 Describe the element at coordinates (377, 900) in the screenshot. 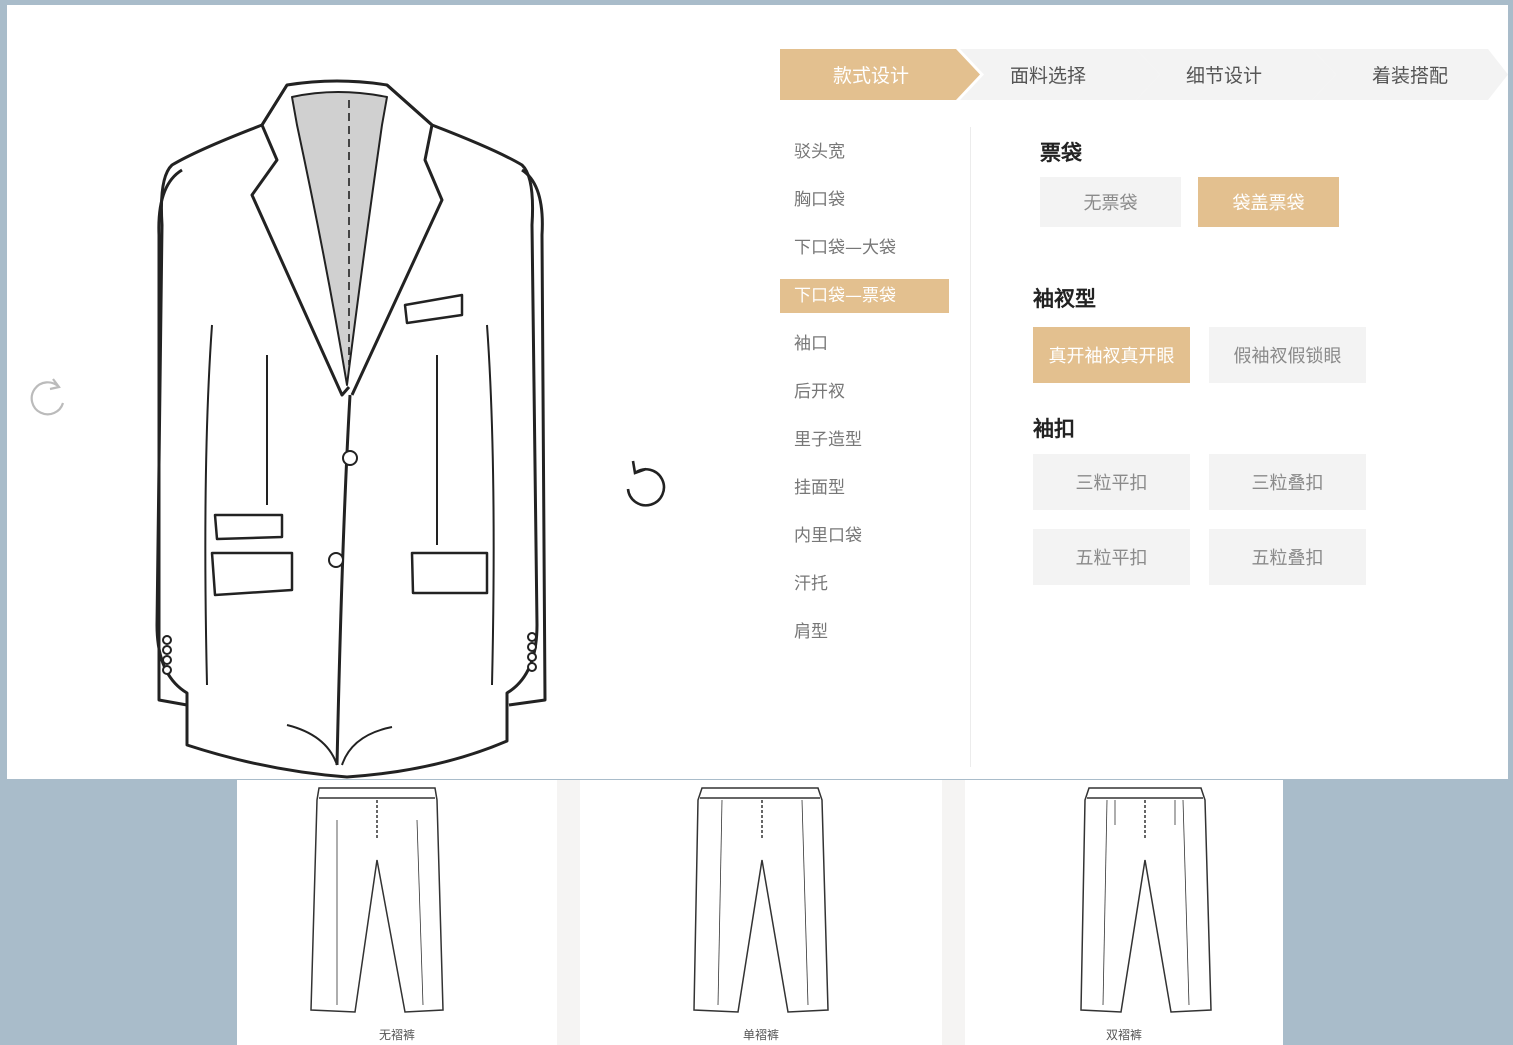

I see `pants-no-pleat-icon` at that location.